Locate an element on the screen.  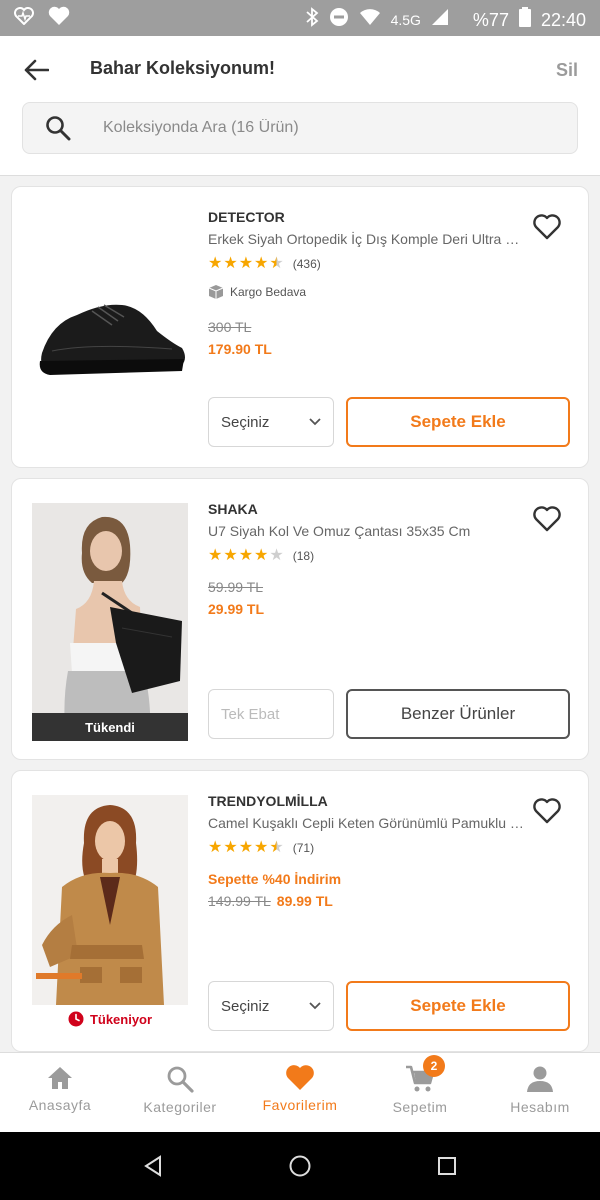
arrow-left-icon is located at coordinates (36, 70).